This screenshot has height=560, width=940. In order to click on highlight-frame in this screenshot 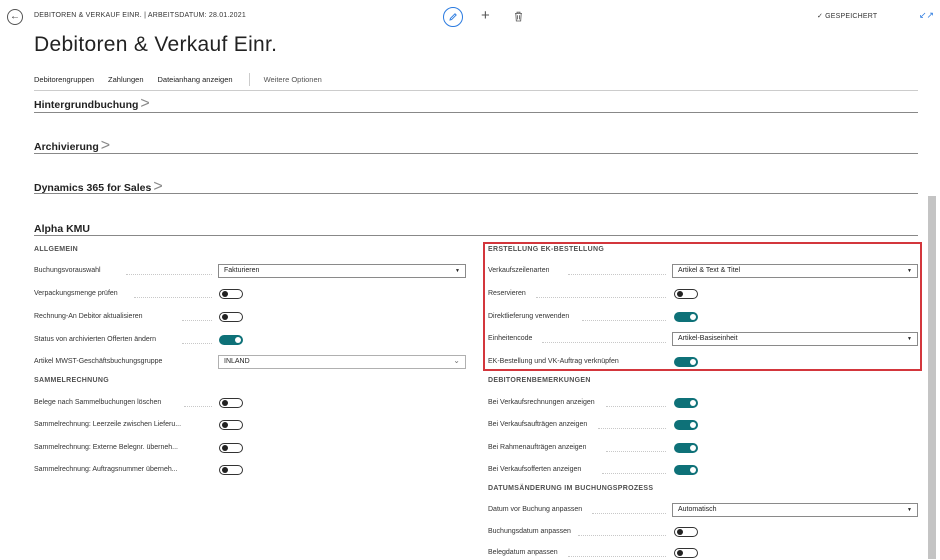, I will do `click(702, 306)`.